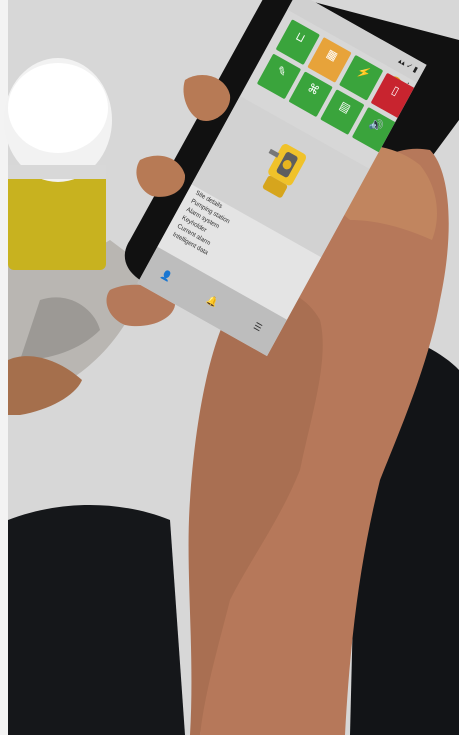  Describe the element at coordinates (284, 170) in the screenshot. I see `pump-model-image` at that location.